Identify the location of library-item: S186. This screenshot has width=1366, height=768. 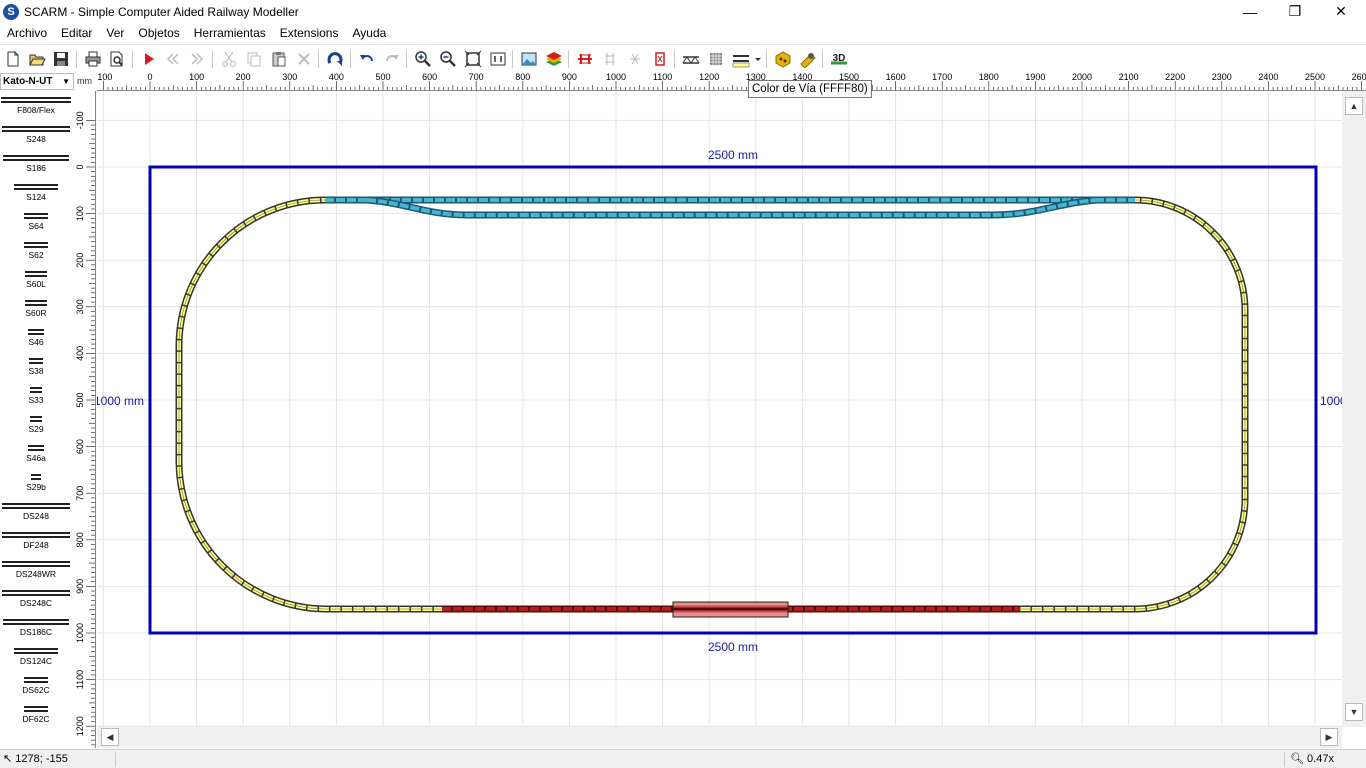
(37, 163).